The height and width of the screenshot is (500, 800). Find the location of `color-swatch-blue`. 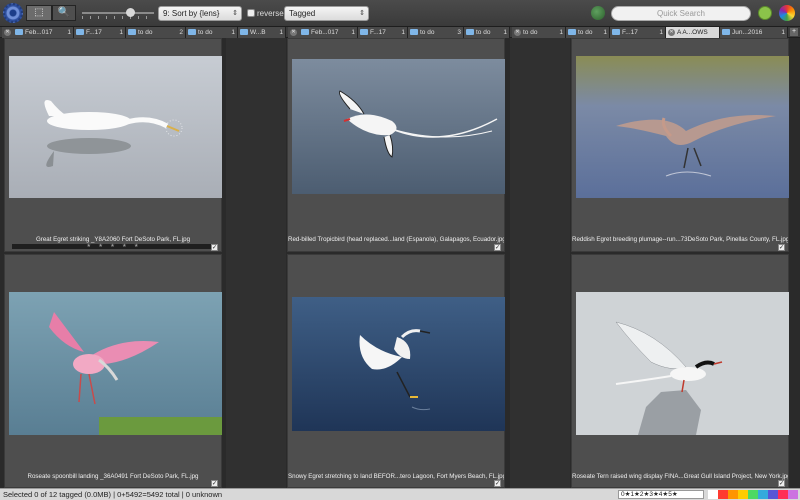

color-swatch-blue is located at coordinates (763, 494).